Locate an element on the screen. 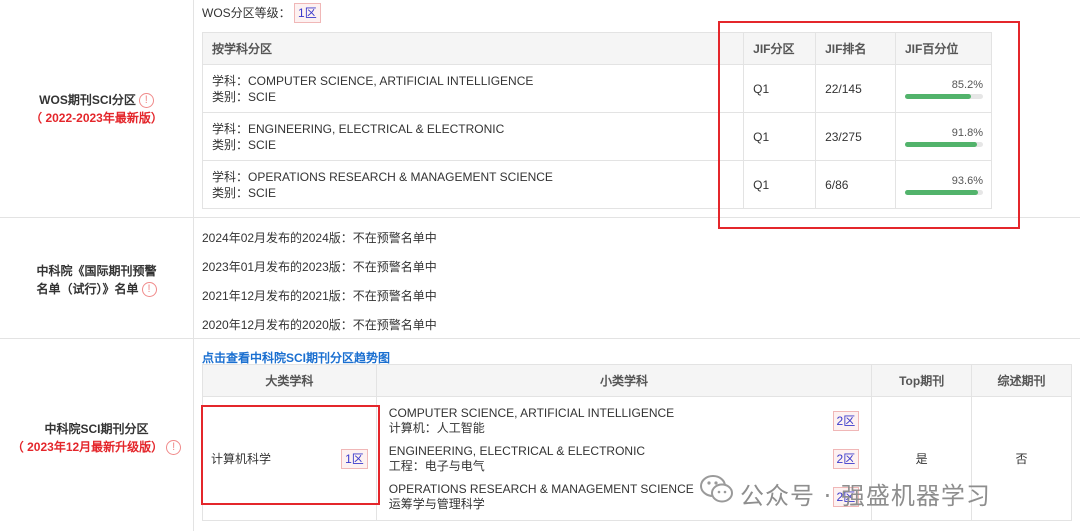  header-top: Top期刊 is located at coordinates (922, 380).